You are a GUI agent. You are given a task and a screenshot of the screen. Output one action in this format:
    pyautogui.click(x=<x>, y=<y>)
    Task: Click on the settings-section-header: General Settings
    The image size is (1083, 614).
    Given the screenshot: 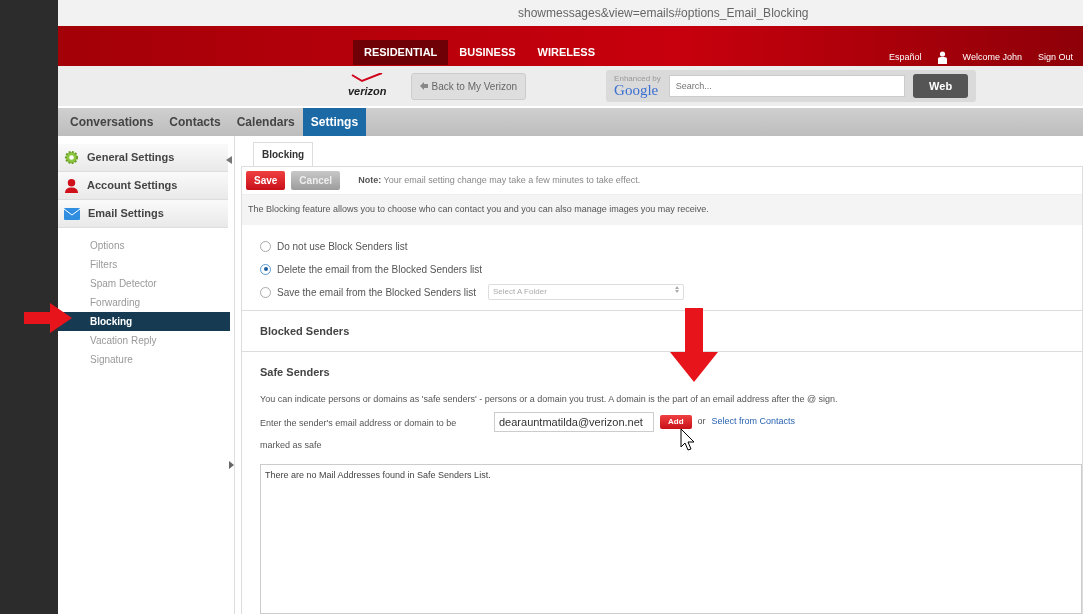 What is the action you would take?
    pyautogui.click(x=143, y=158)
    